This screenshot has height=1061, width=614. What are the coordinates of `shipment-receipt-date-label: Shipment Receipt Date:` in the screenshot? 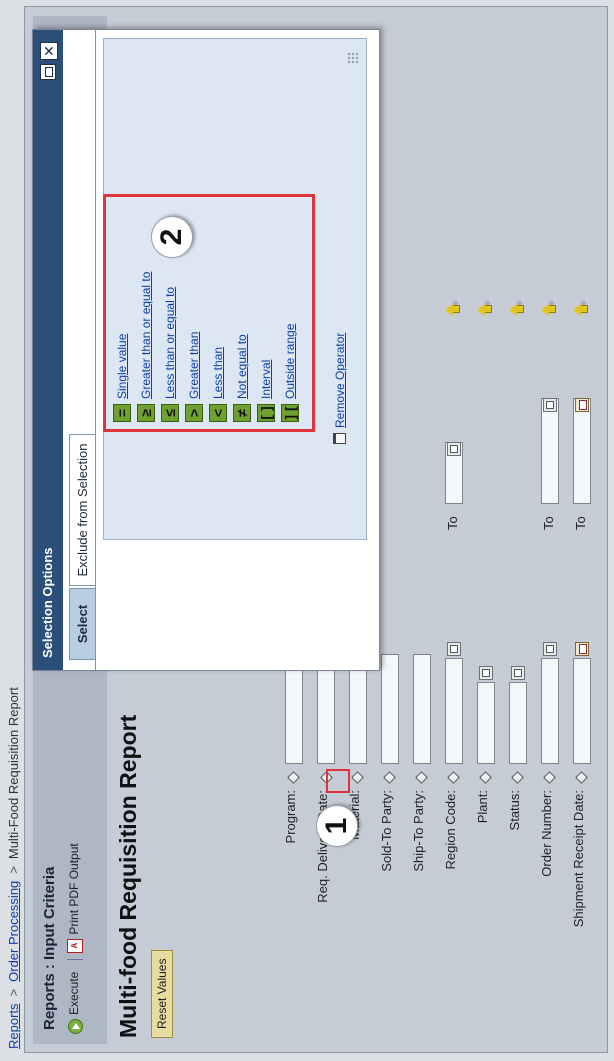 It's located at (578, 859).